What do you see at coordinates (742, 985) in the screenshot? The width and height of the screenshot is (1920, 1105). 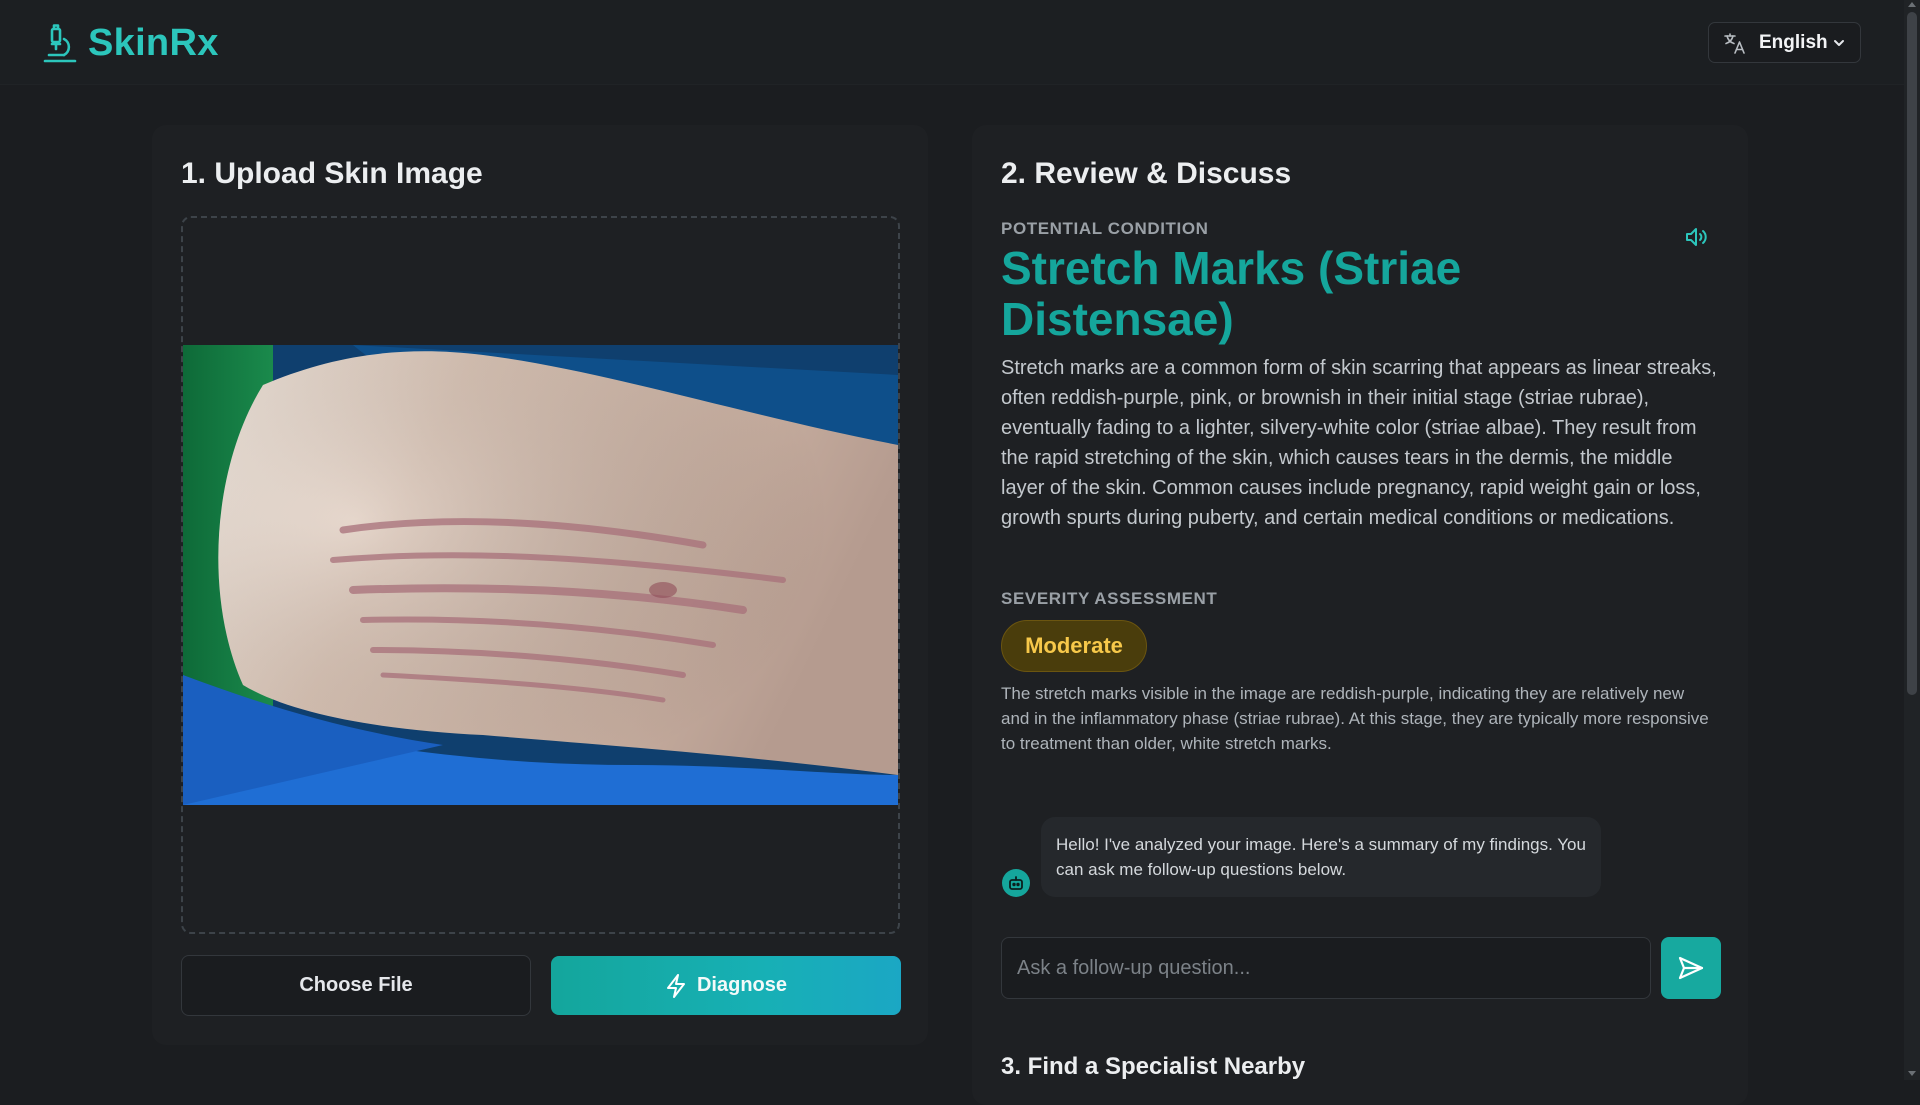 I see `diagnose-label: Diagnose` at bounding box center [742, 985].